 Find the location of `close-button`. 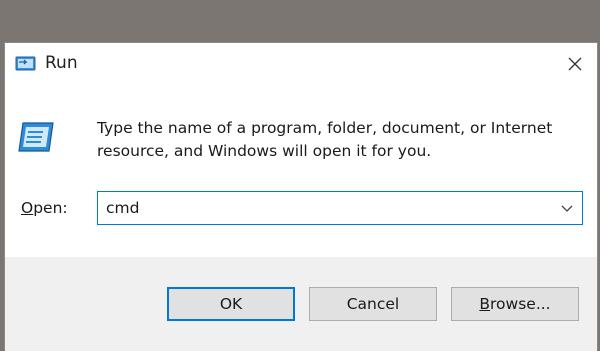

close-button is located at coordinates (575, 64).